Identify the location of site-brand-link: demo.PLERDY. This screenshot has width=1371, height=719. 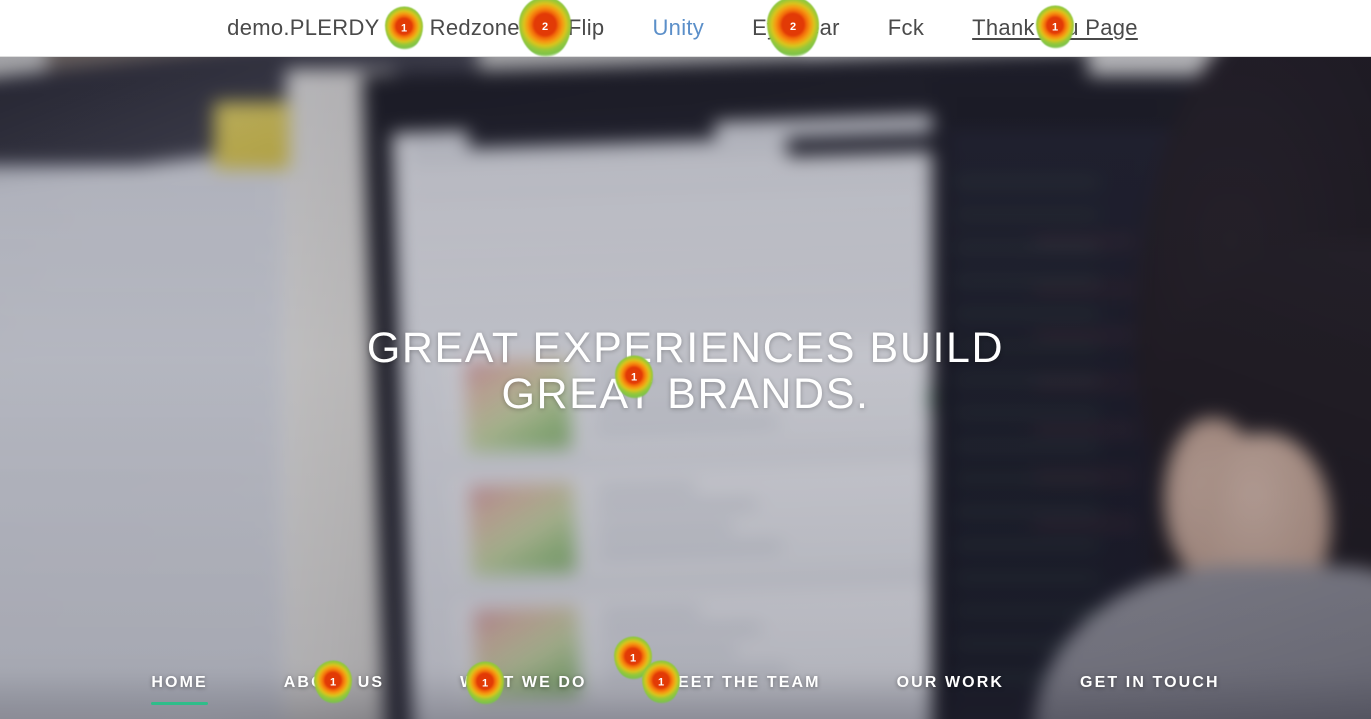
(316, 28).